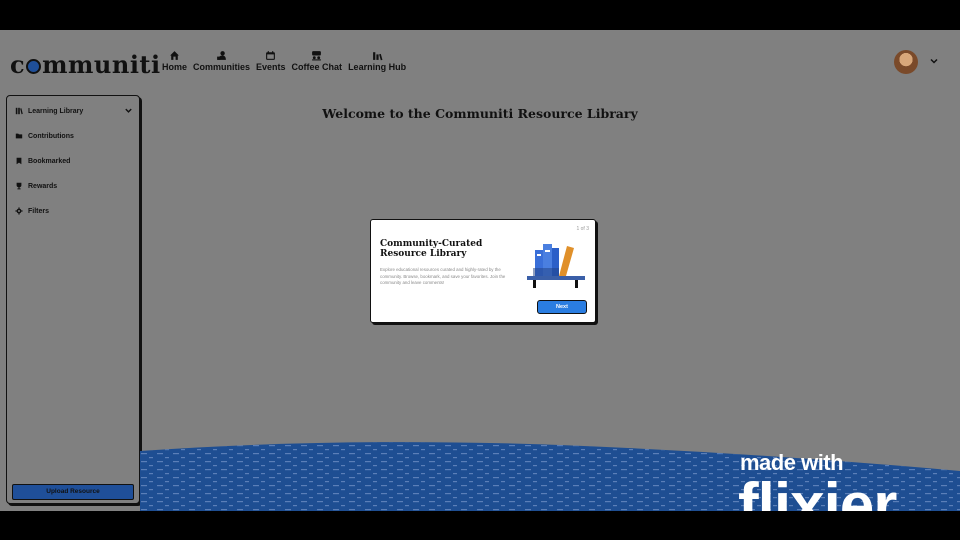 This screenshot has height=540, width=960. Describe the element at coordinates (817, 491) in the screenshot. I see `watermark-line2: flixier` at that location.